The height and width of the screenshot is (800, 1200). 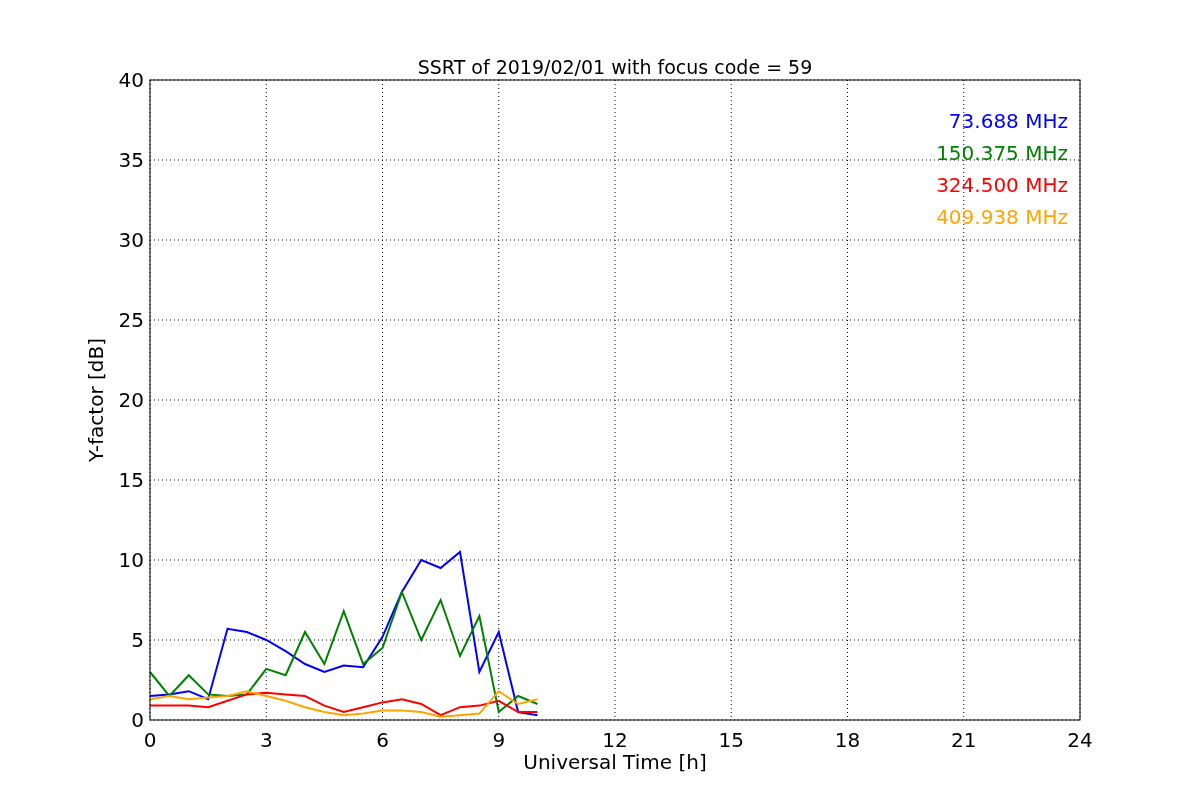 What do you see at coordinates (847, 740) in the screenshot?
I see `x-tick-label: 18` at bounding box center [847, 740].